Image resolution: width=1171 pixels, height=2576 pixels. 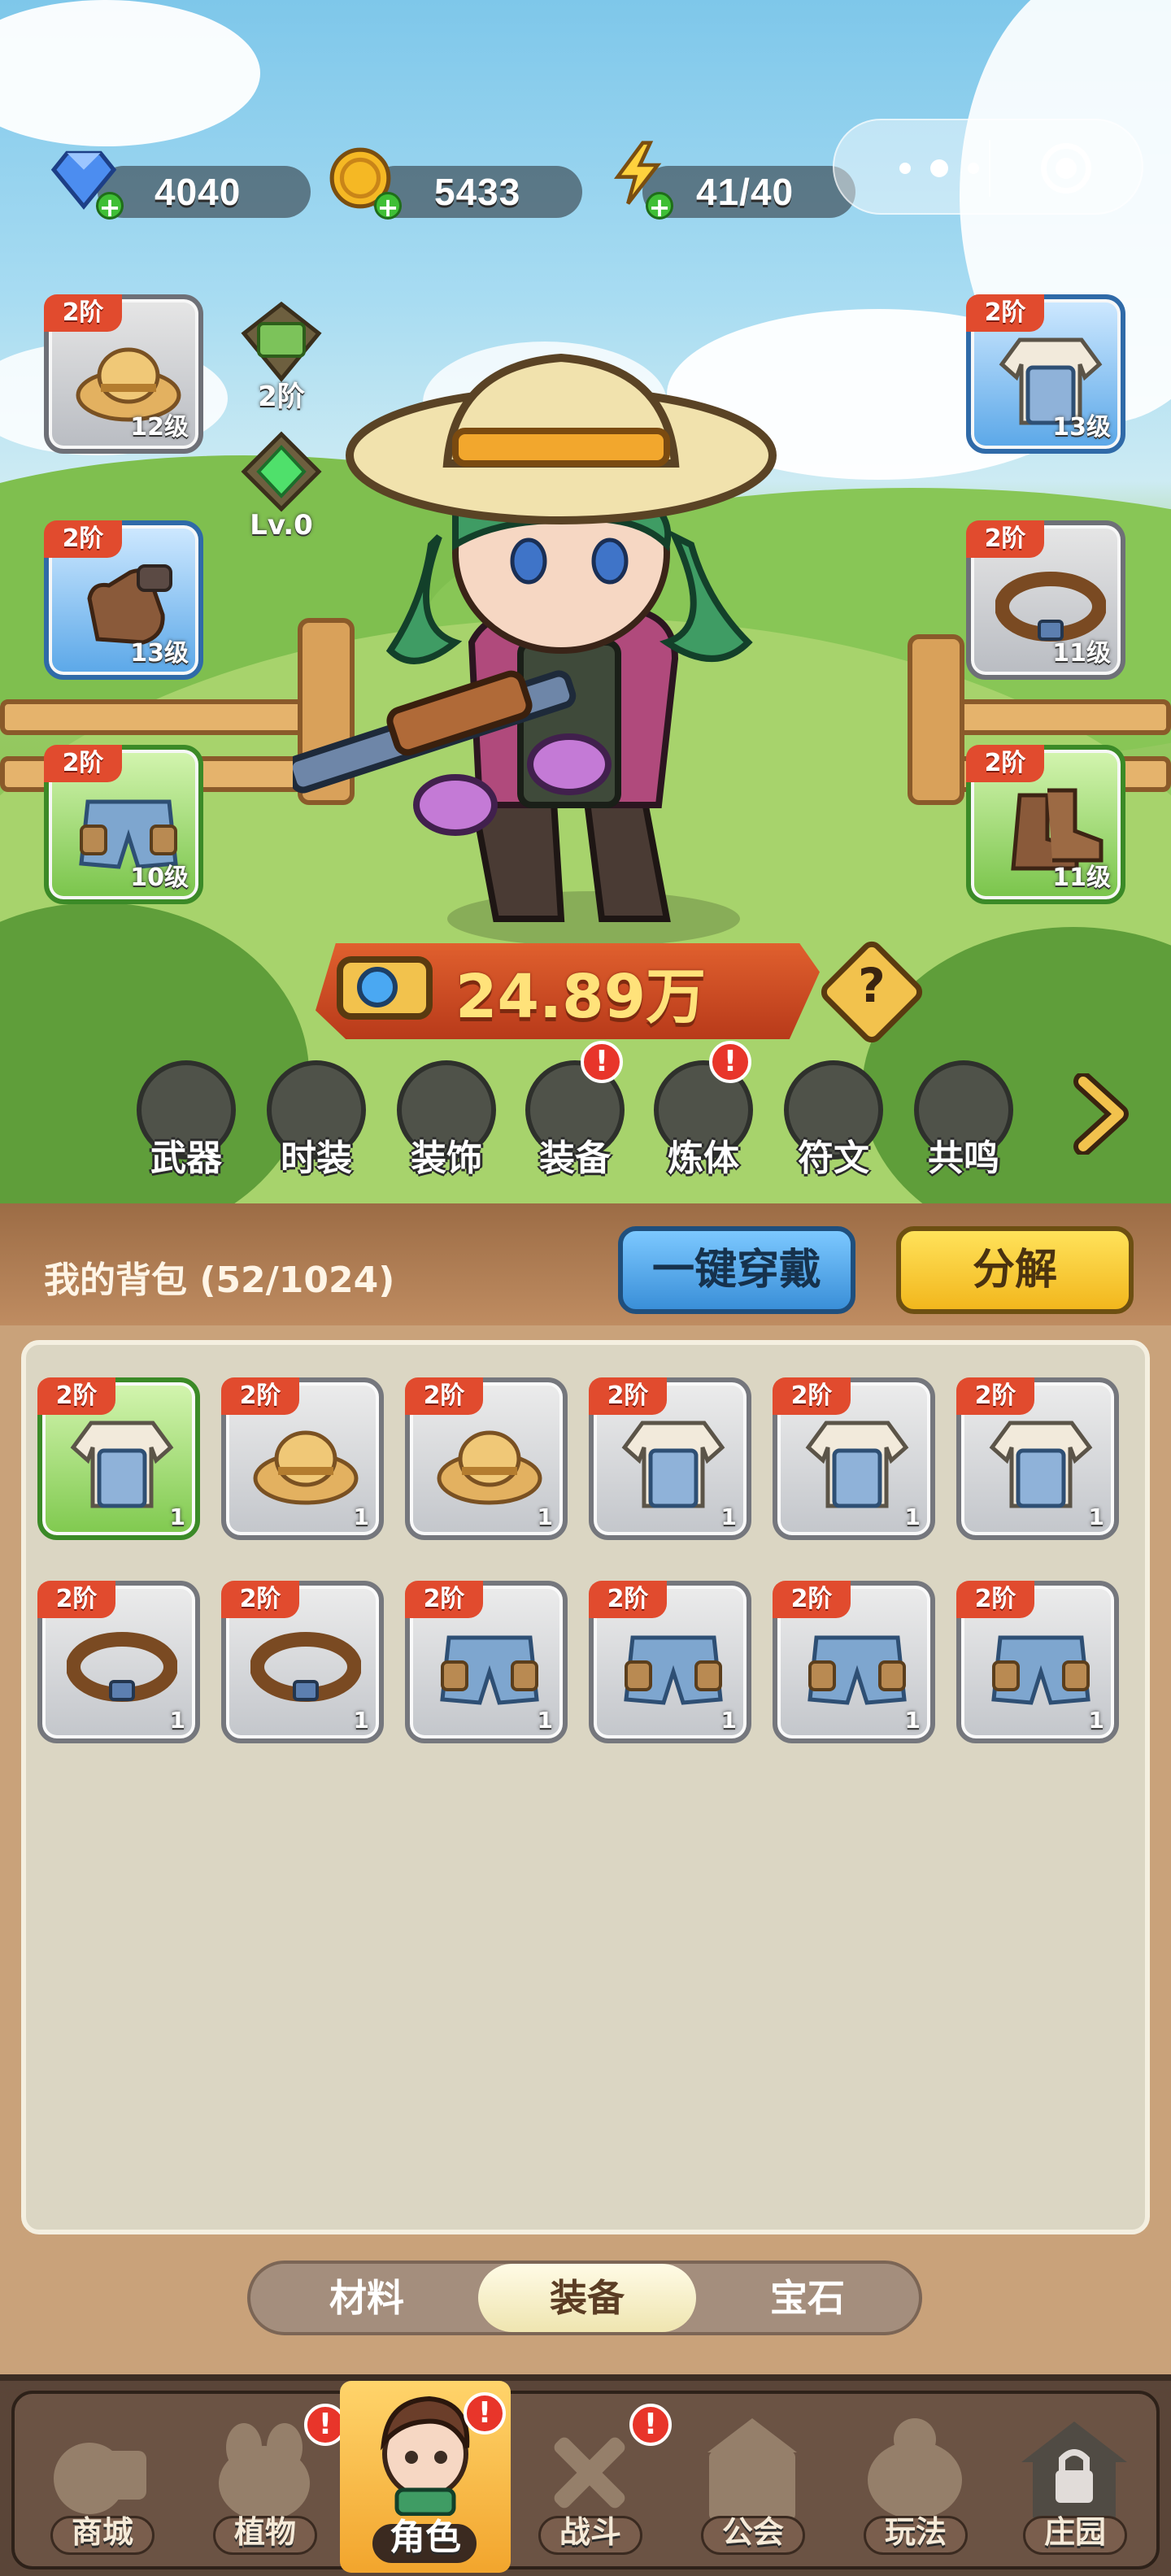 I want to click on fence-rail, so click(x=171, y=717).